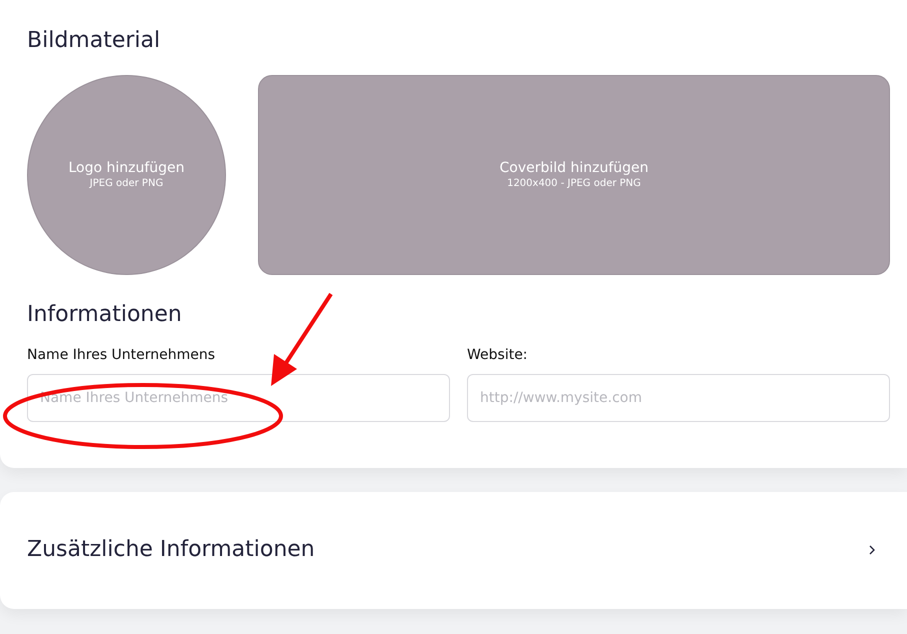 The image size is (907, 634). Describe the element at coordinates (678, 398) in the screenshot. I see `input-field: http://www.mysite.com` at that location.